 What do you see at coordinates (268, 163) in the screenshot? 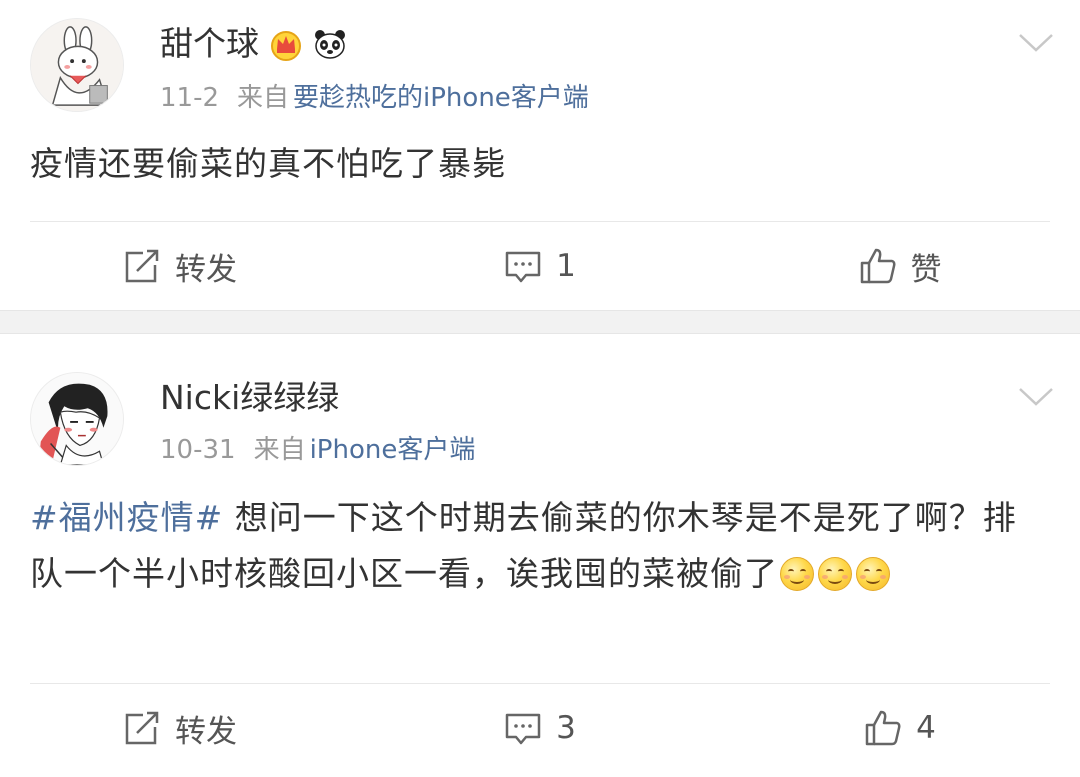
I see `post-content: 疫情还要偷菜的真不怕吃了暴毙` at bounding box center [268, 163].